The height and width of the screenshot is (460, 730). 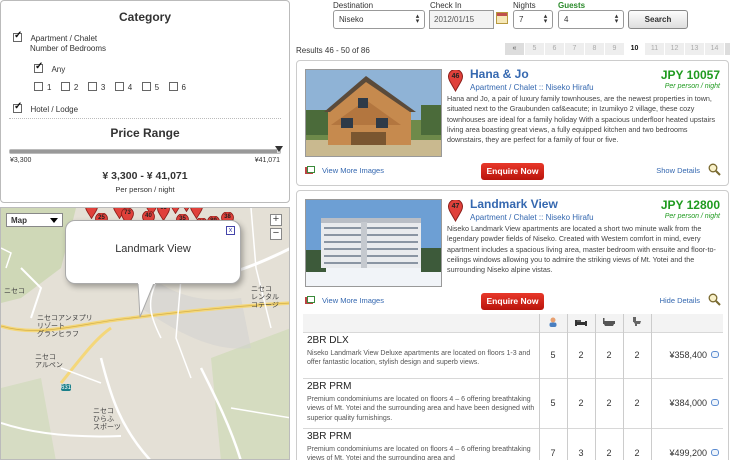 I want to click on prev-page-button: «, so click(x=515, y=49).